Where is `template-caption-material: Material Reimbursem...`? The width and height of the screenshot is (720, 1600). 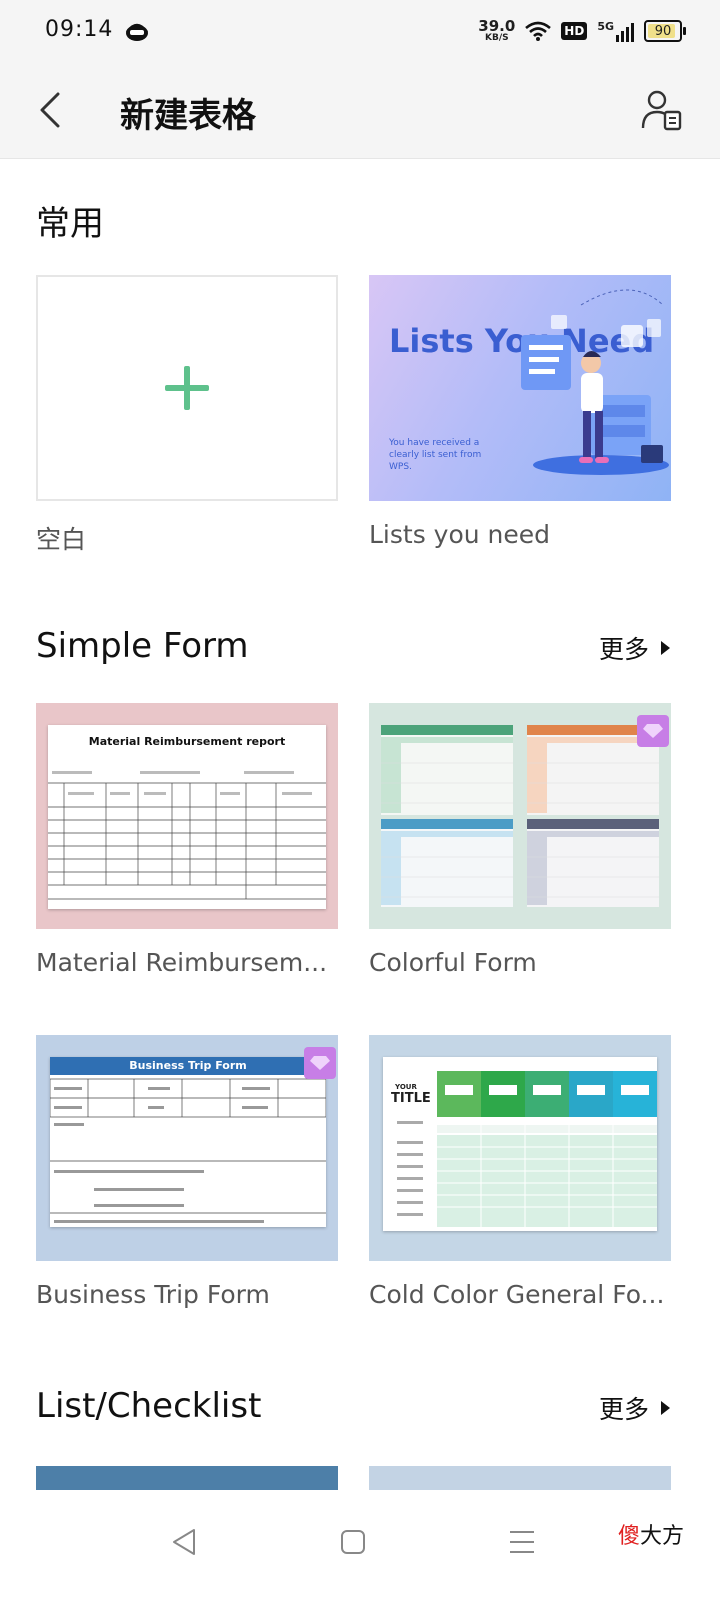 template-caption-material: Material Reimbursem... is located at coordinates (182, 962).